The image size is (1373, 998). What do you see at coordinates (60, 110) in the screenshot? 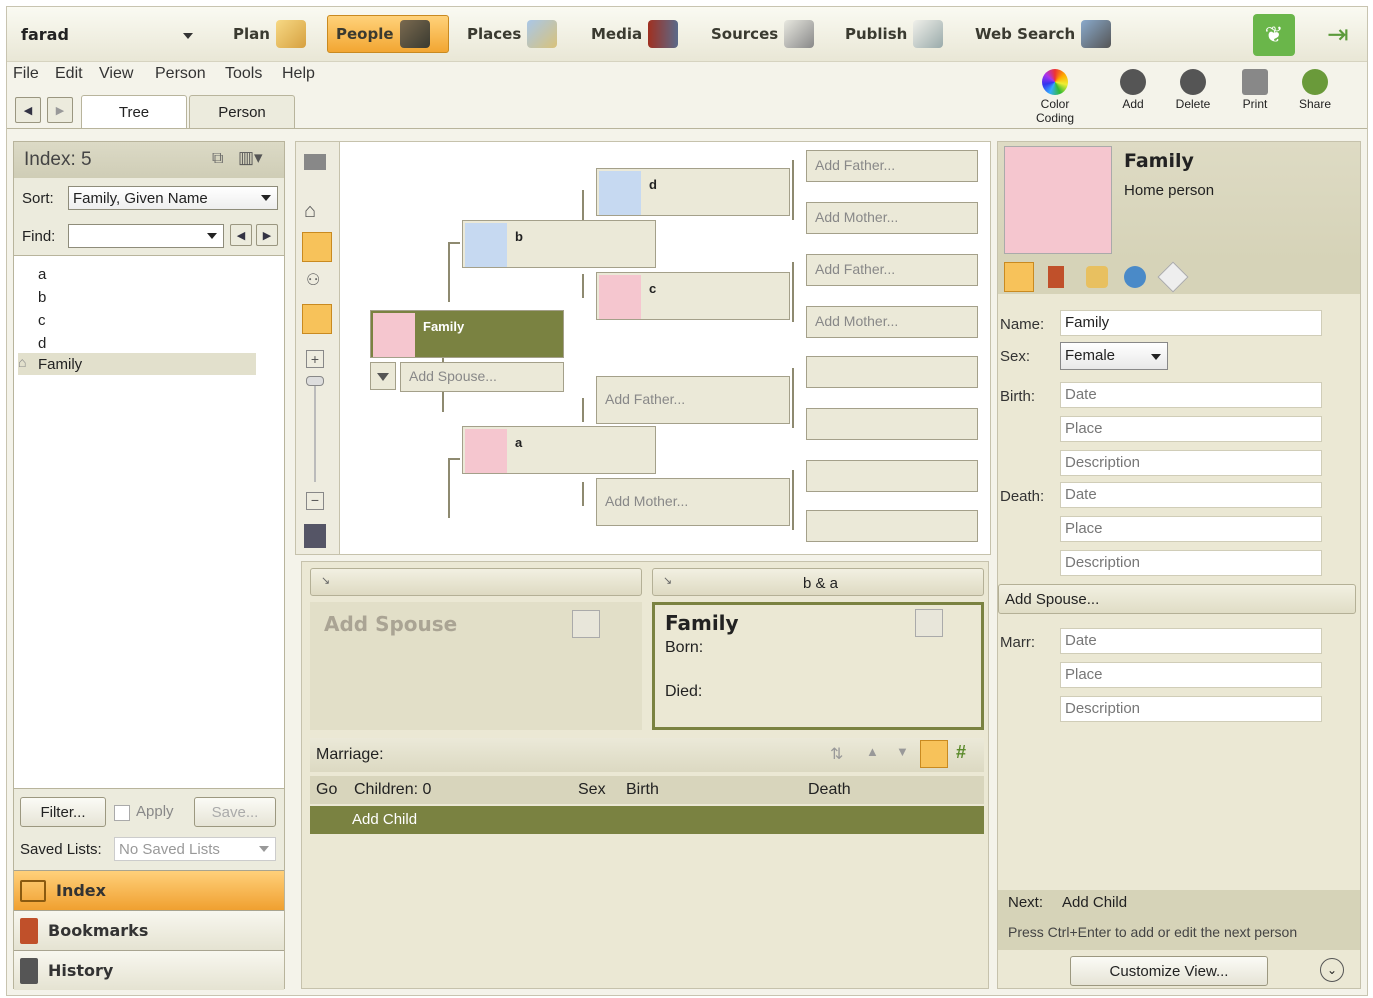
I see `forward-button: ▶` at bounding box center [60, 110].